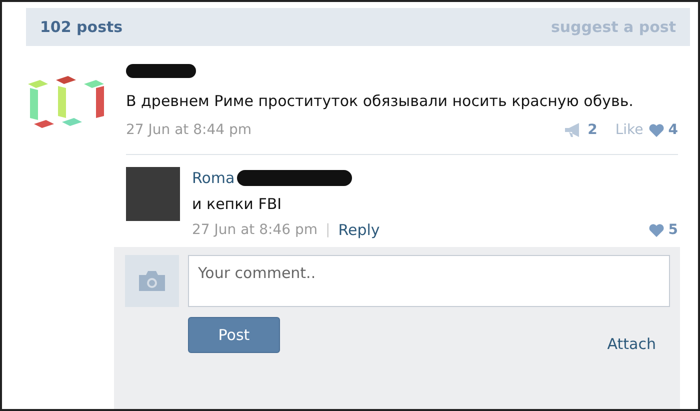 Image resolution: width=700 pixels, height=411 pixels. I want to click on like-count: 5, so click(673, 230).